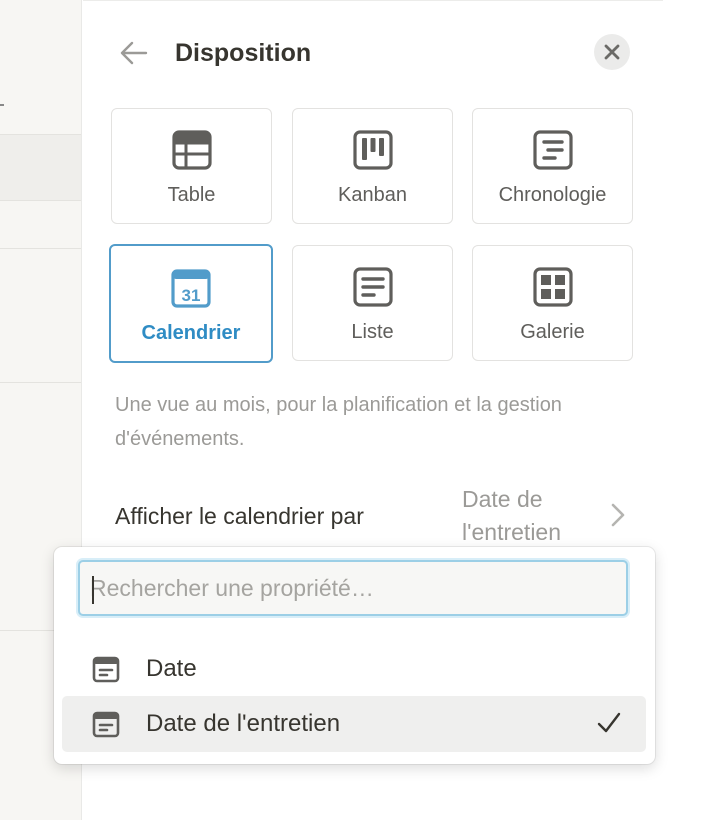  I want to click on calendar-by-label: Afficher le calendrier par, so click(239, 516).